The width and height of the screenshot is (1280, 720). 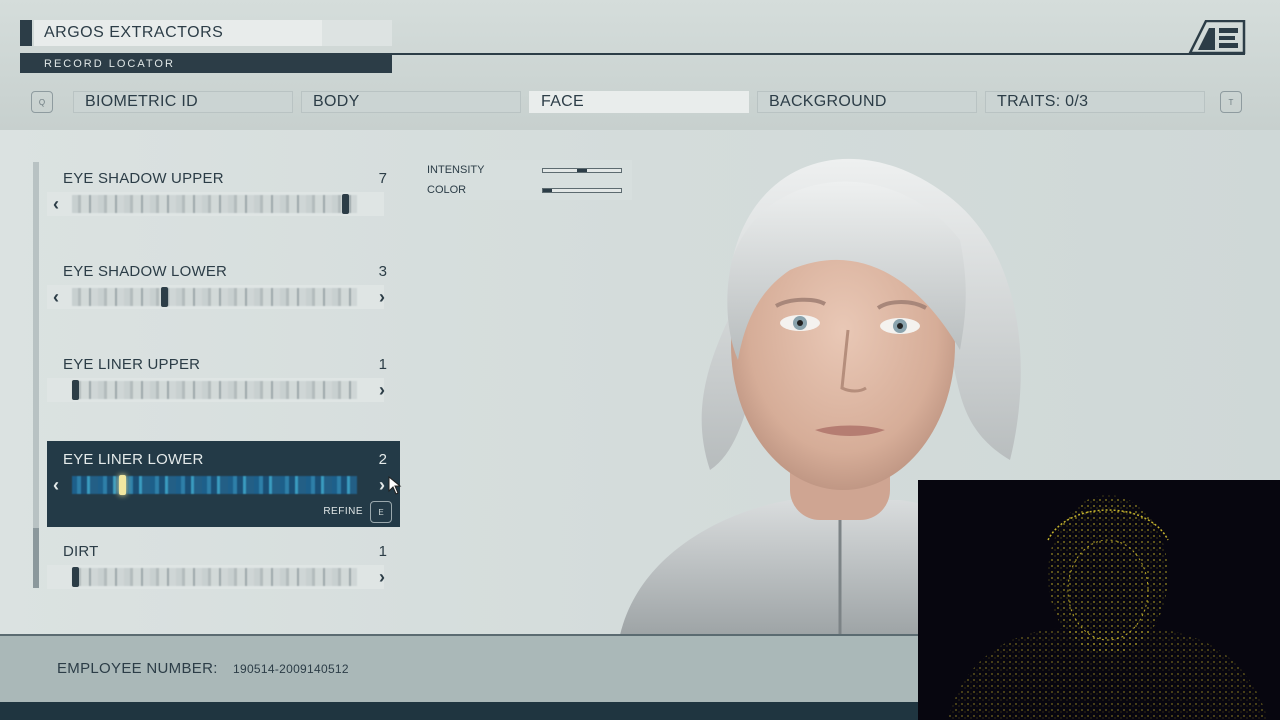 What do you see at coordinates (582, 190) in the screenshot?
I see `color-slider` at bounding box center [582, 190].